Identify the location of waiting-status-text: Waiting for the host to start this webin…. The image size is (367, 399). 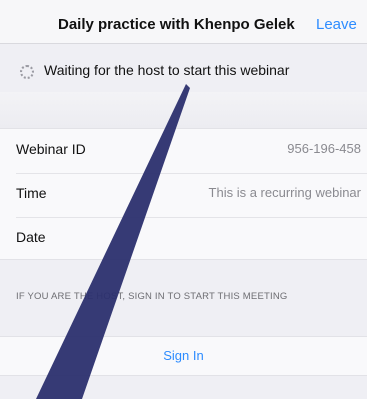
(167, 70).